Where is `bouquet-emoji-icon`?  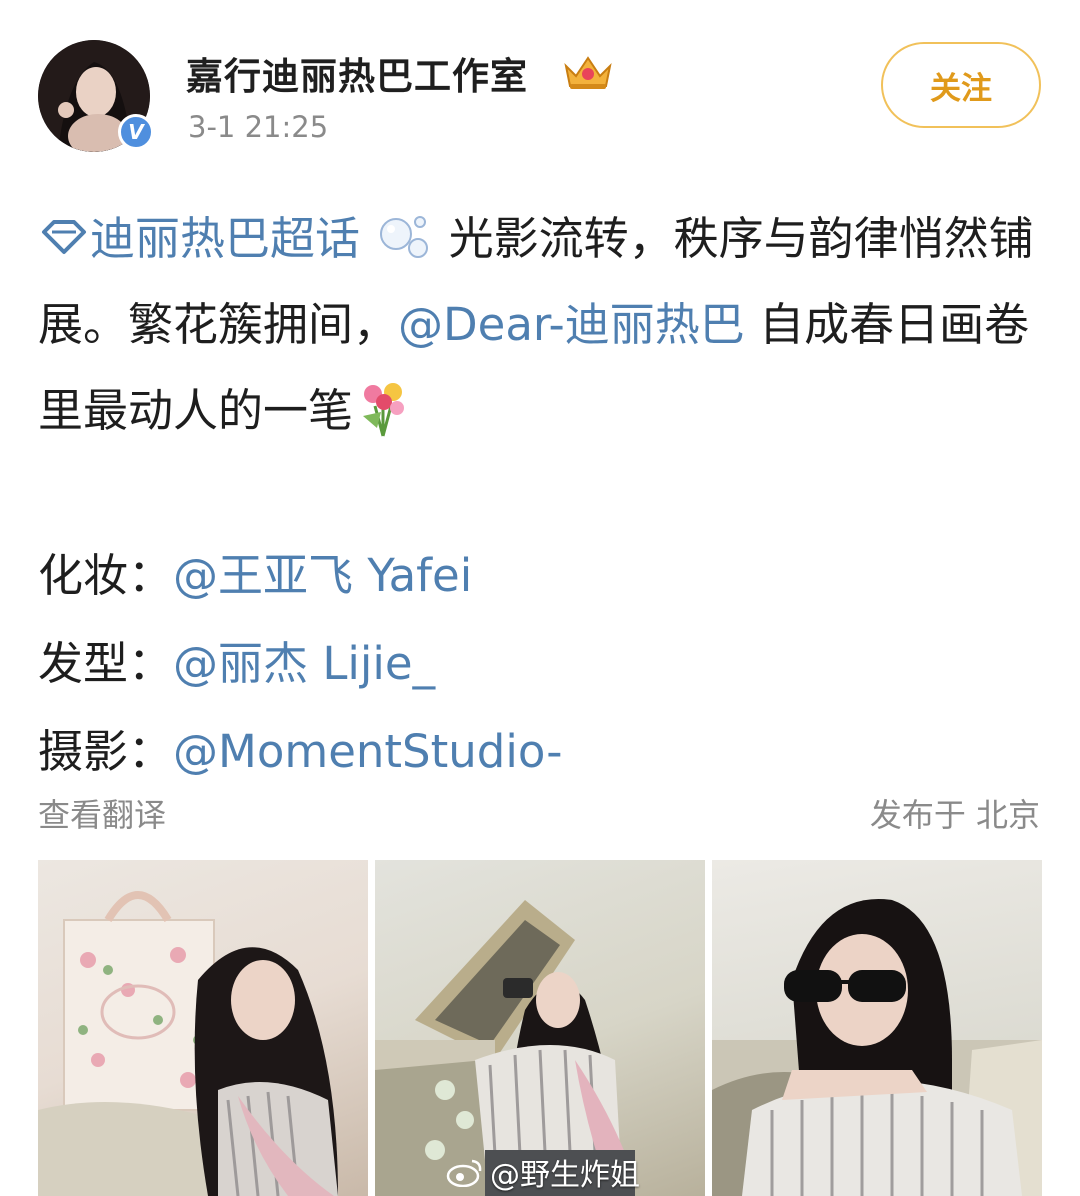 bouquet-emoji-icon is located at coordinates (384, 410).